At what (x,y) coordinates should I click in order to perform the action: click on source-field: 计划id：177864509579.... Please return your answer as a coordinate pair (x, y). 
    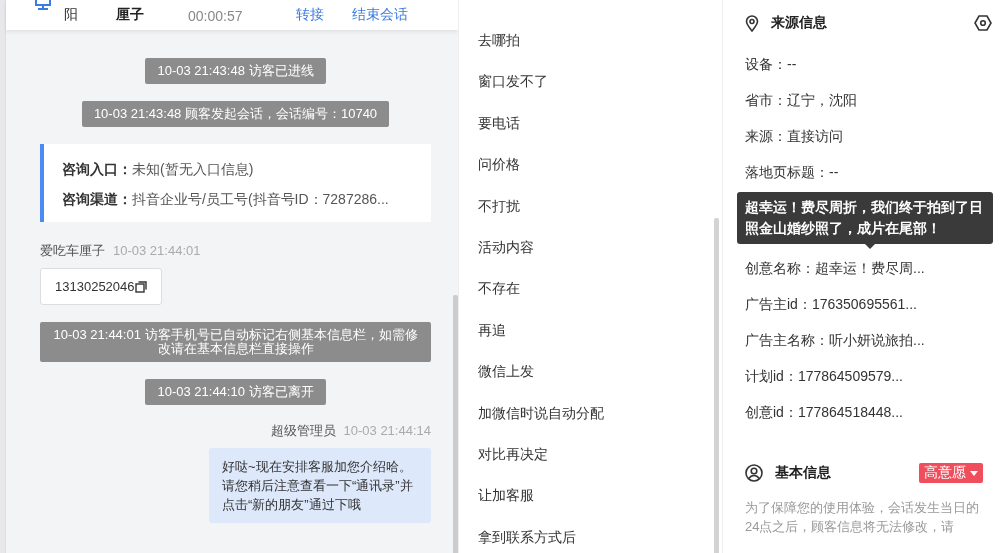
    Looking at the image, I should click on (875, 376).